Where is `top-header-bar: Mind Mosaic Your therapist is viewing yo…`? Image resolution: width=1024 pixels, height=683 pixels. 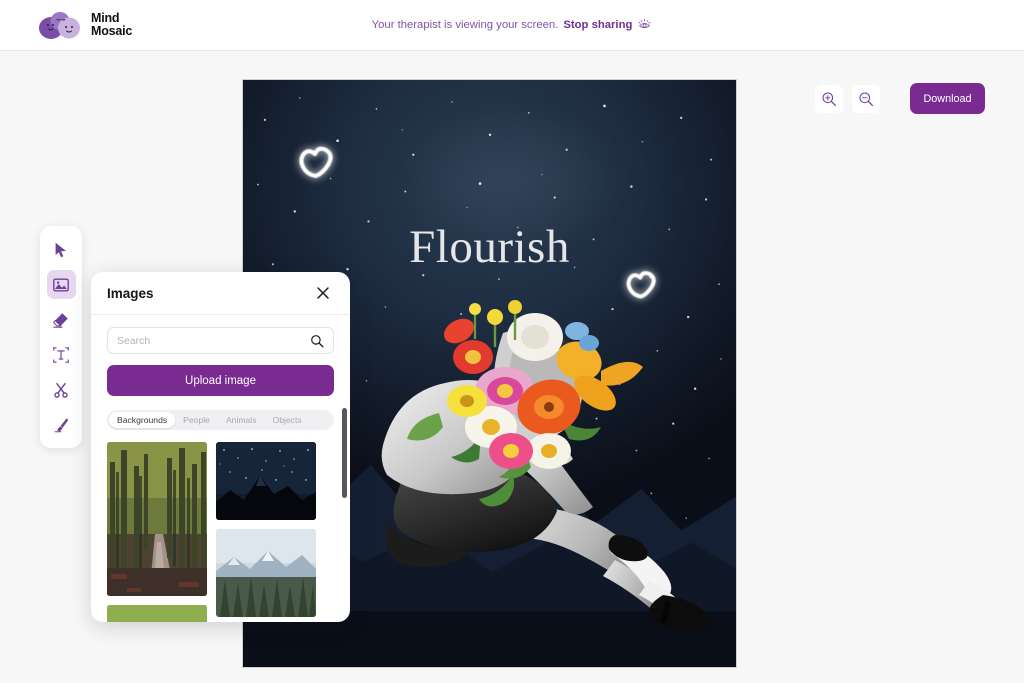
top-header-bar: Mind Mosaic Your therapist is viewing yo… is located at coordinates (512, 25).